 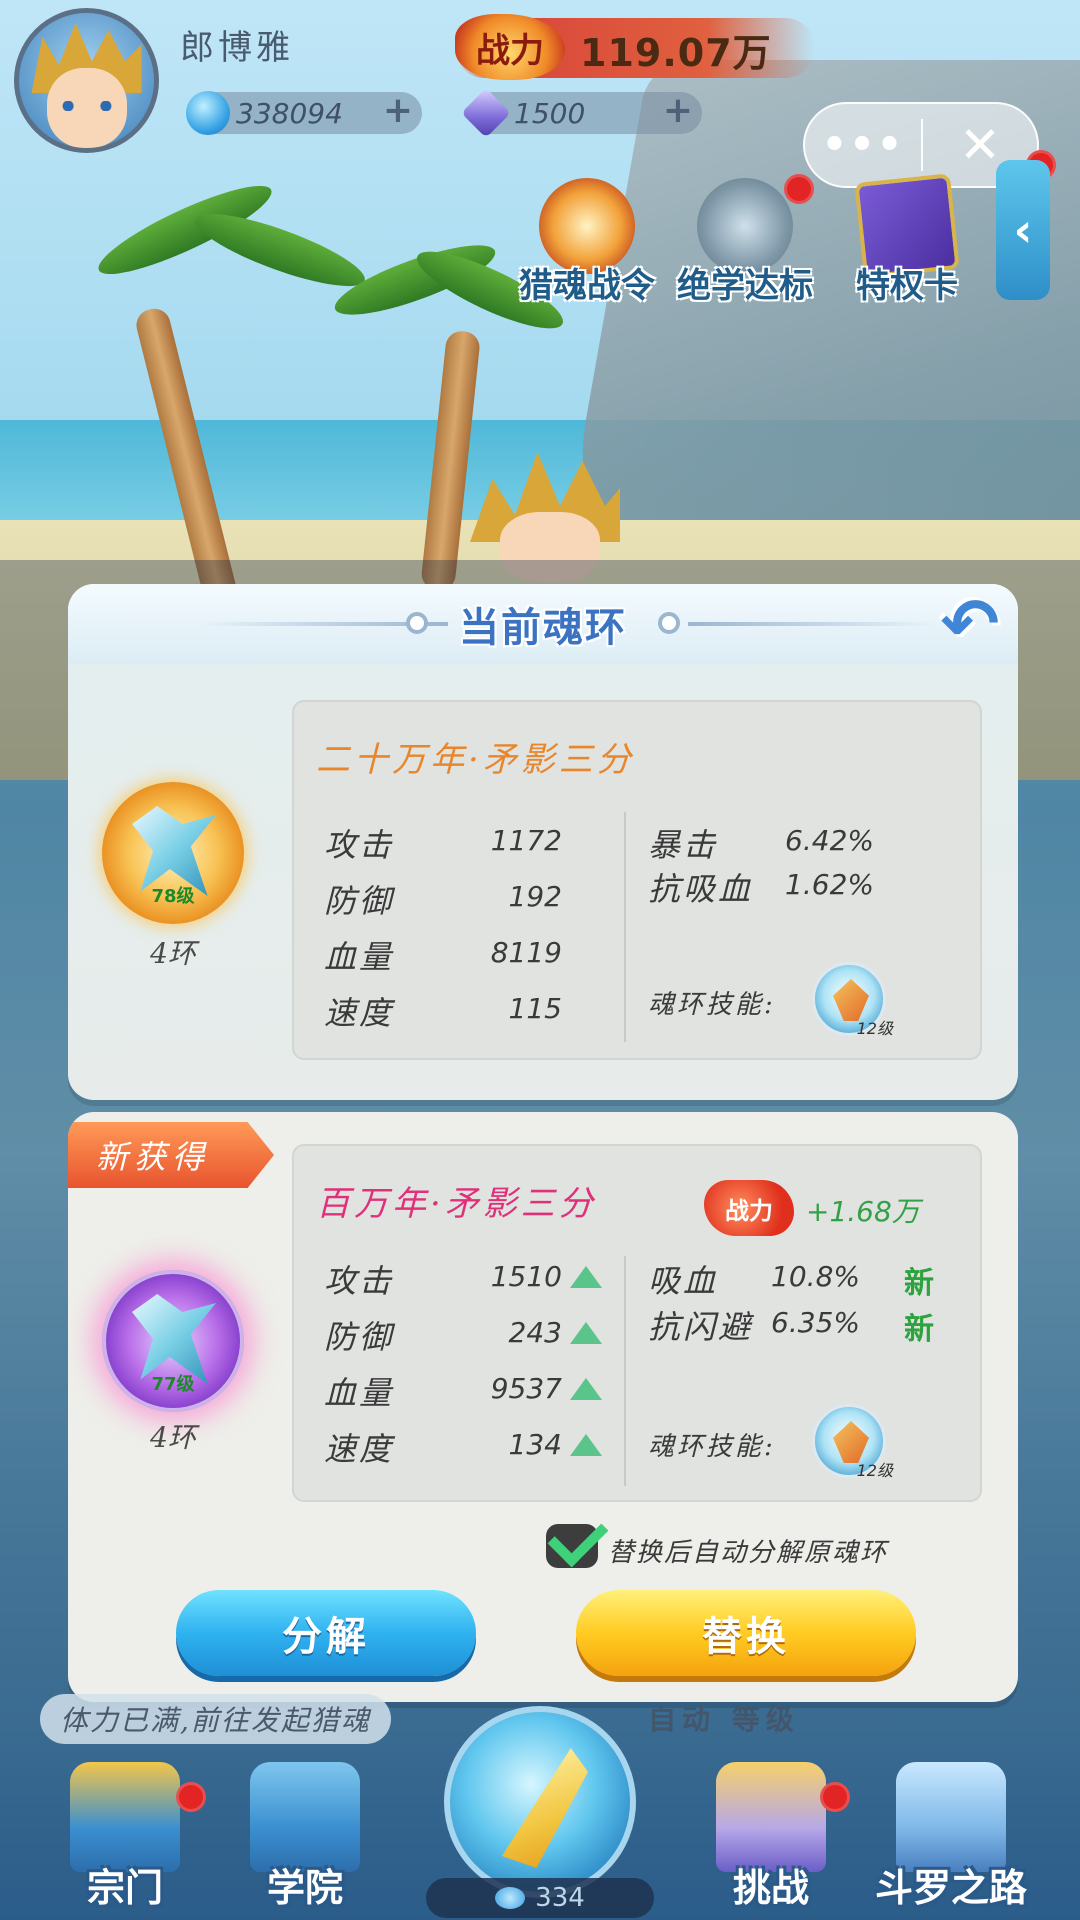 I want to click on ring-name: 百万年·矛影三分, so click(x=456, y=1204).